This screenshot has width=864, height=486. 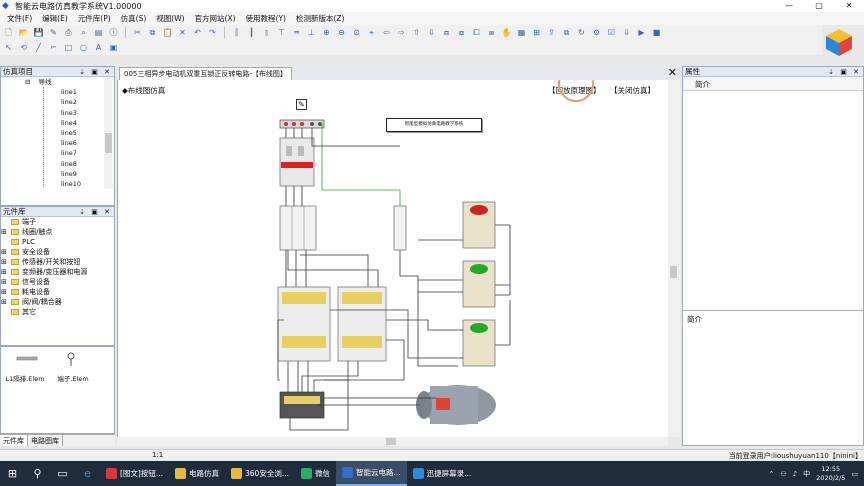 I want to click on maximize-button: ▢, so click(x=819, y=6).